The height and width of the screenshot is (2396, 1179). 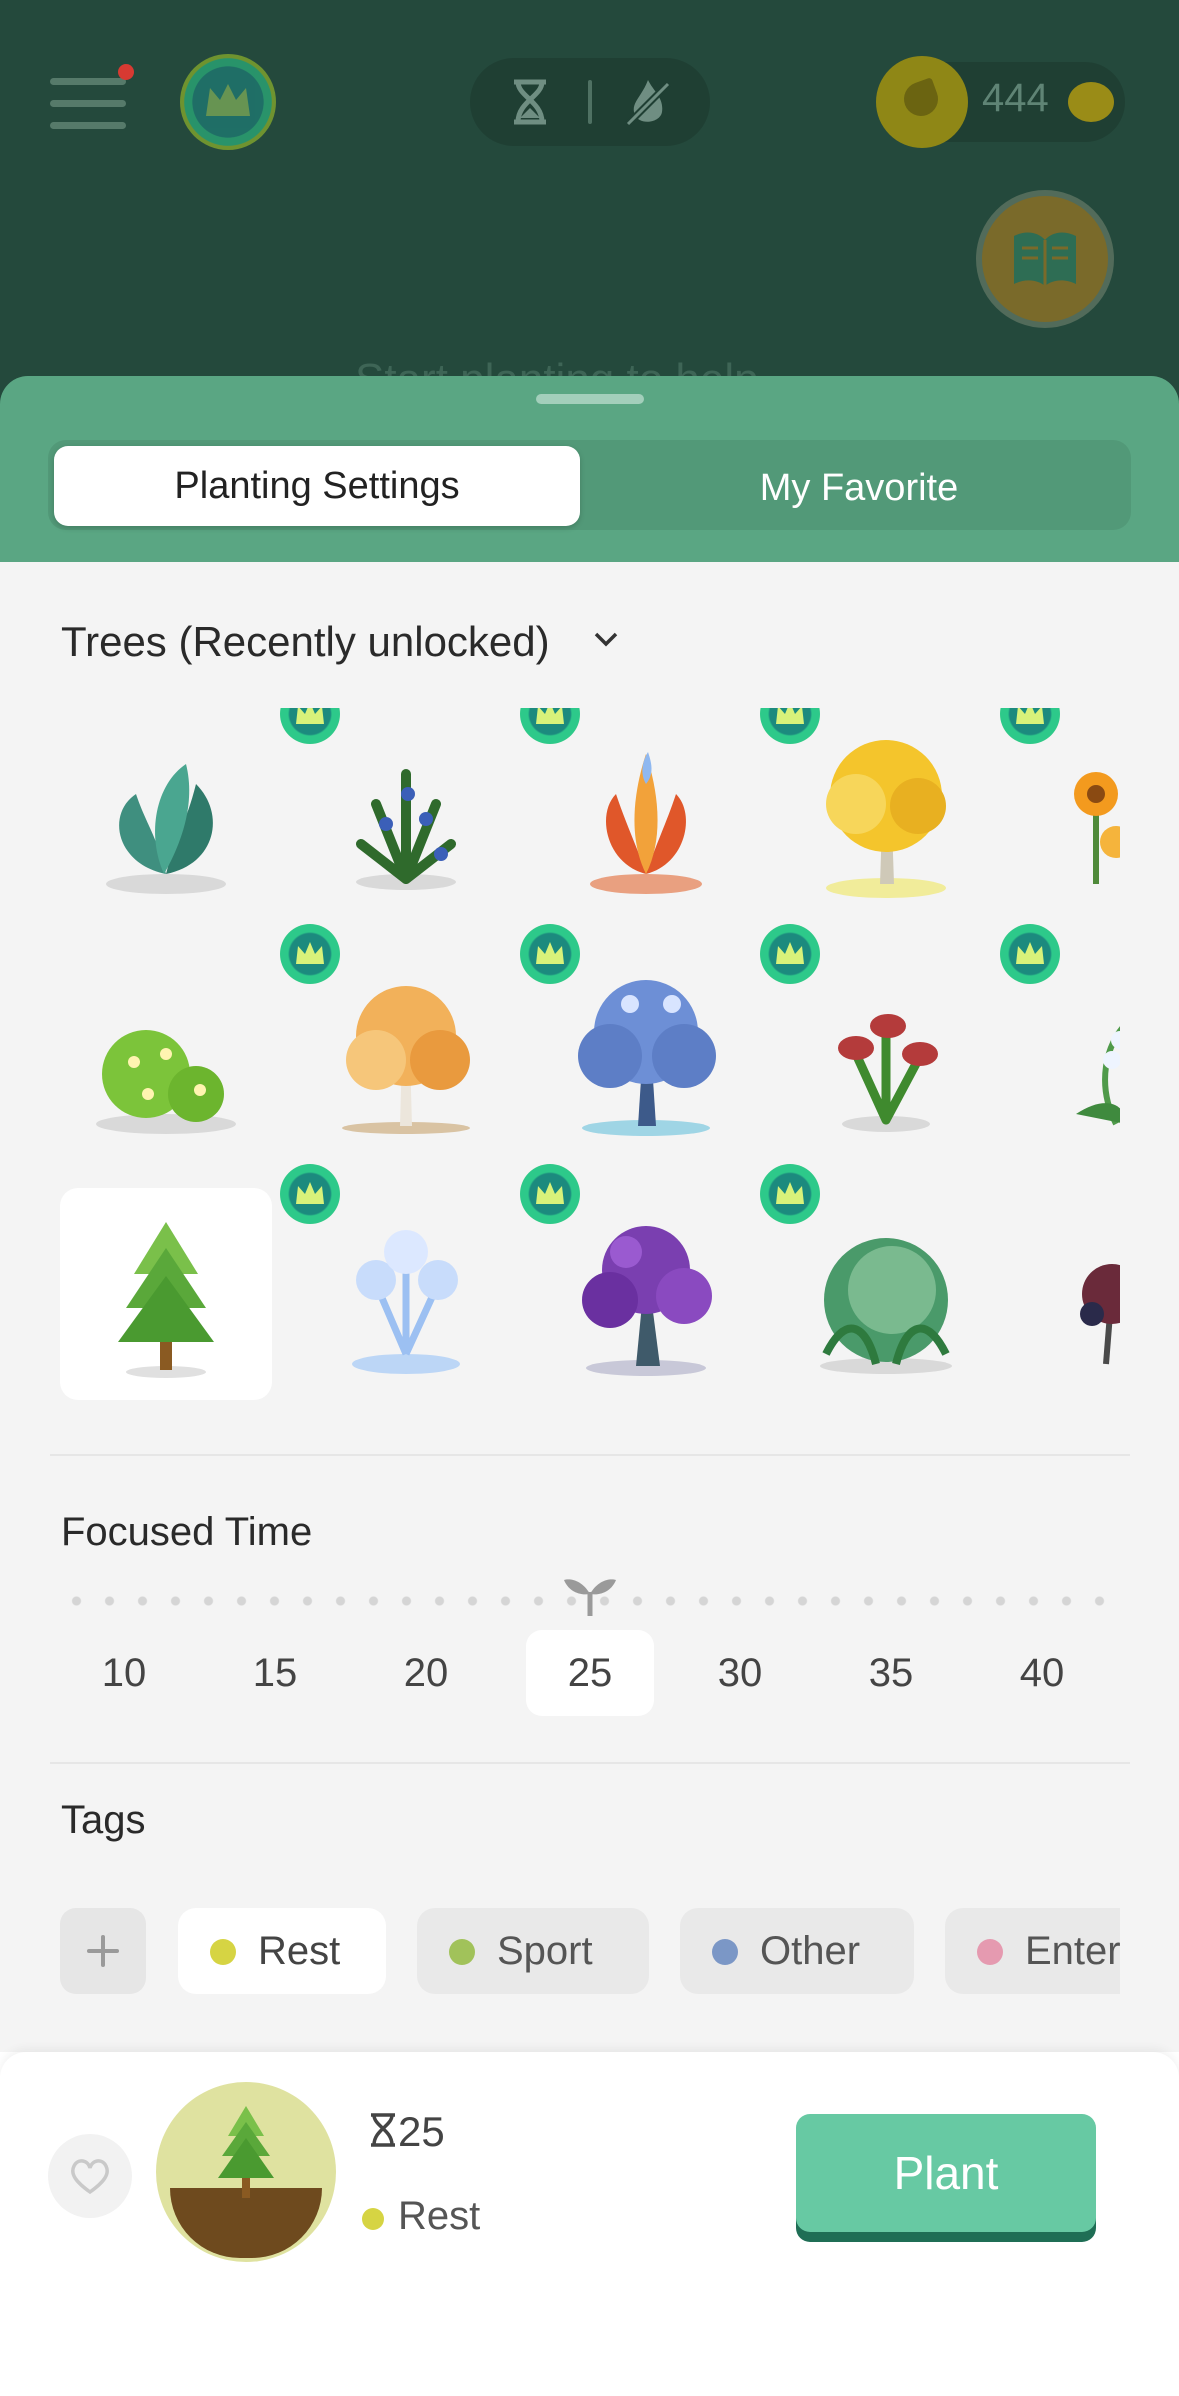 I want to click on book-icon, so click(x=1045, y=259).